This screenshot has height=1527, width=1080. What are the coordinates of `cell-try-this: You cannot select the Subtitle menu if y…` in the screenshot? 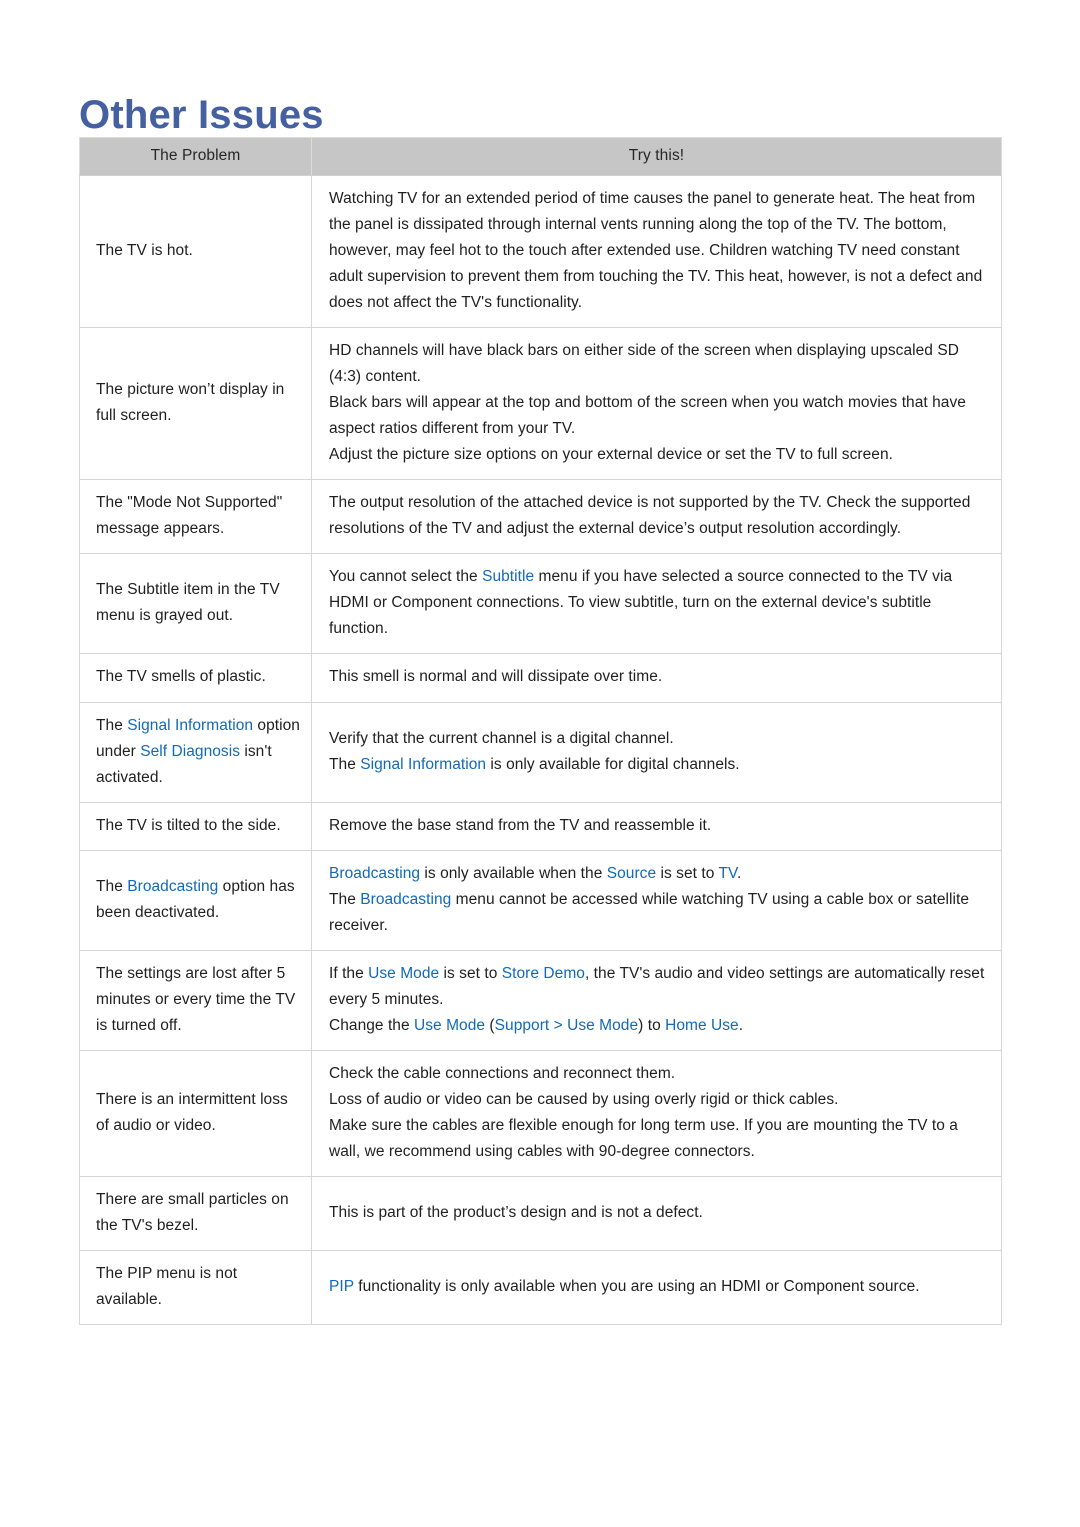 It's located at (656, 604).